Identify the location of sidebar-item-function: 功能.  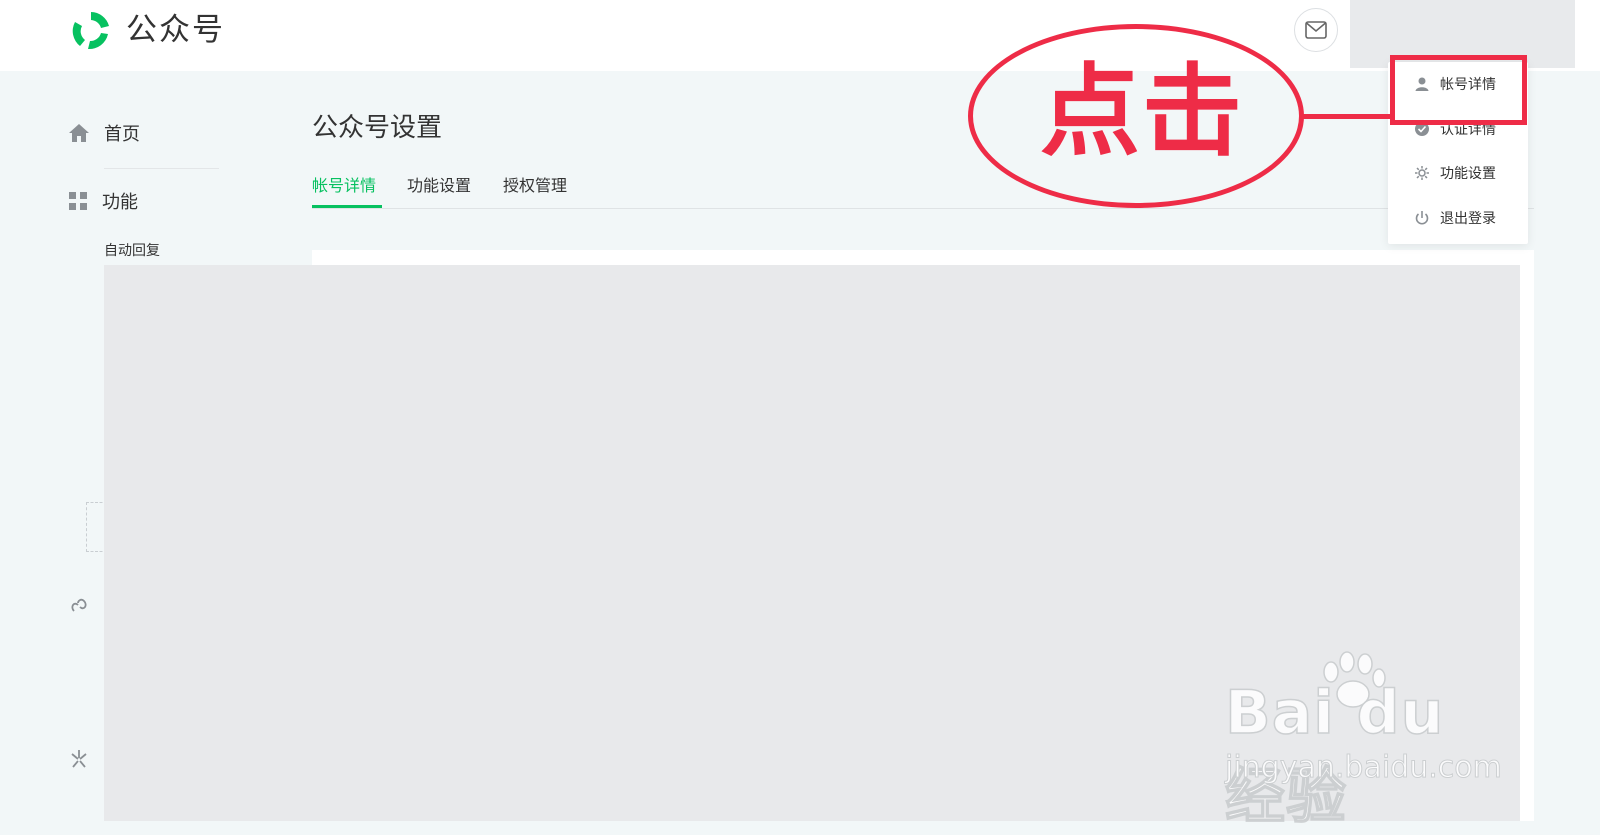
(103, 201).